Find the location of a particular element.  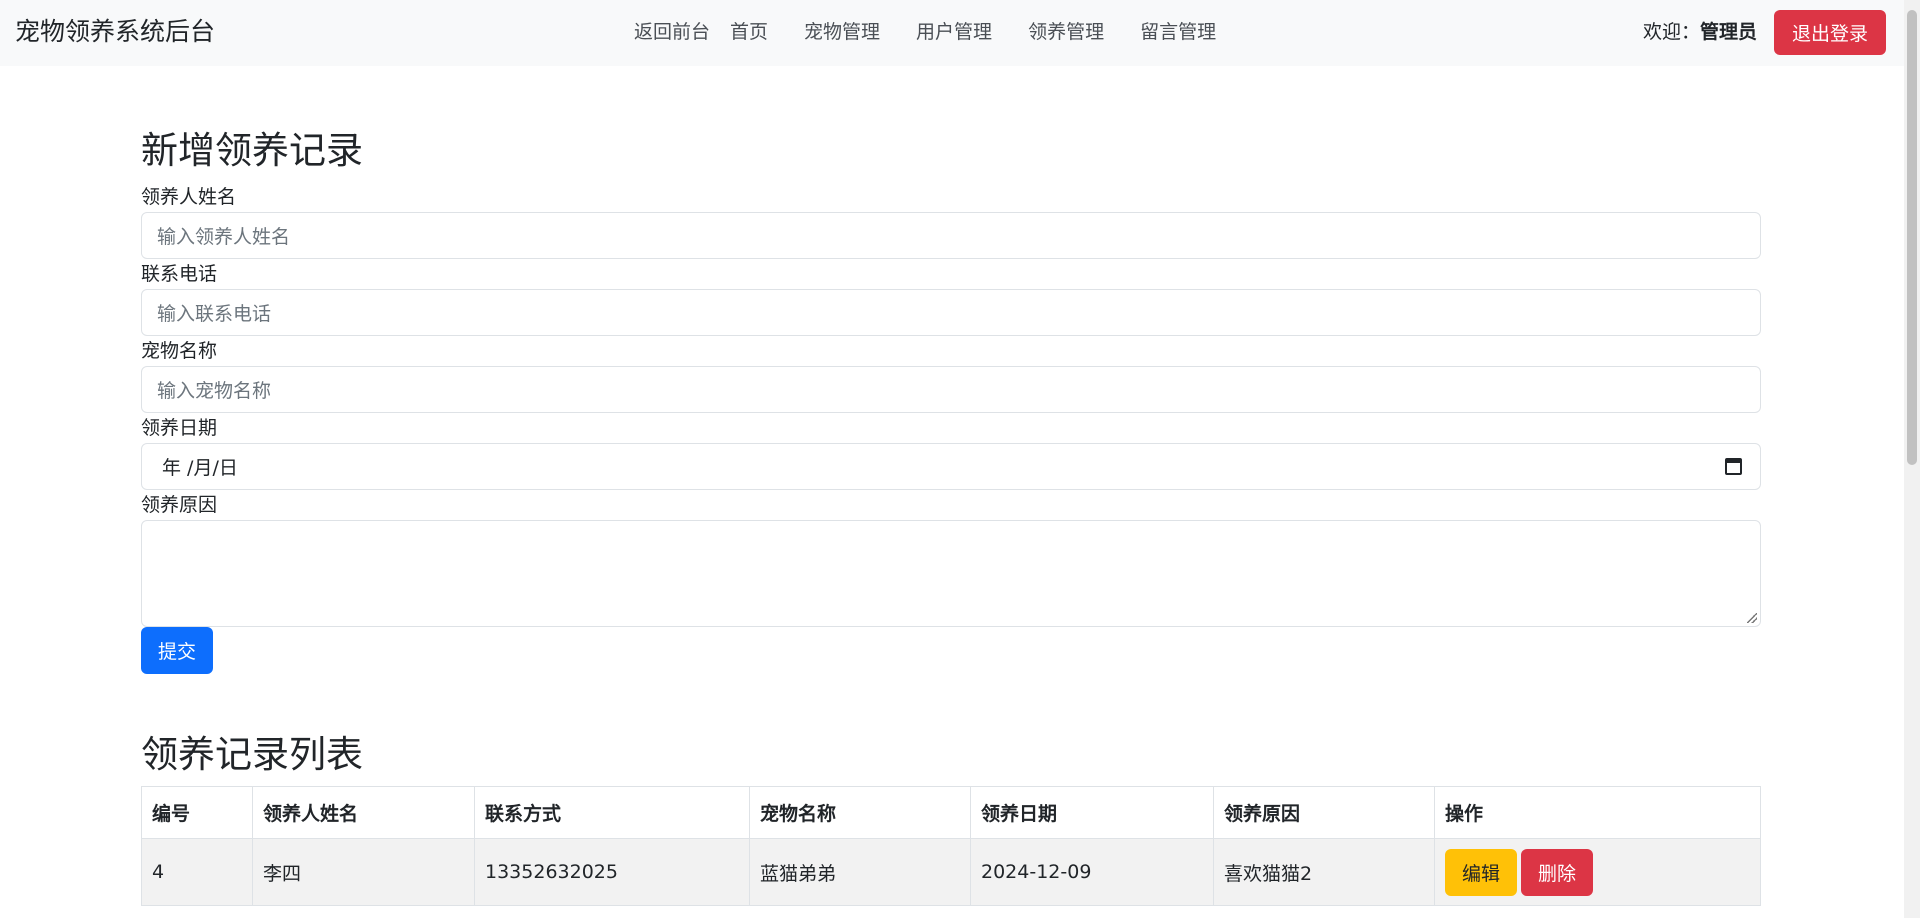

cell-reason: 喜欢猫猫2 is located at coordinates (1324, 872).